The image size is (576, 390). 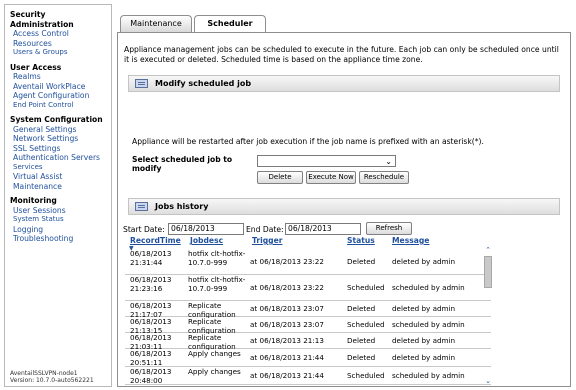 What do you see at coordinates (410, 240) in the screenshot?
I see `column-header-message: Message` at bounding box center [410, 240].